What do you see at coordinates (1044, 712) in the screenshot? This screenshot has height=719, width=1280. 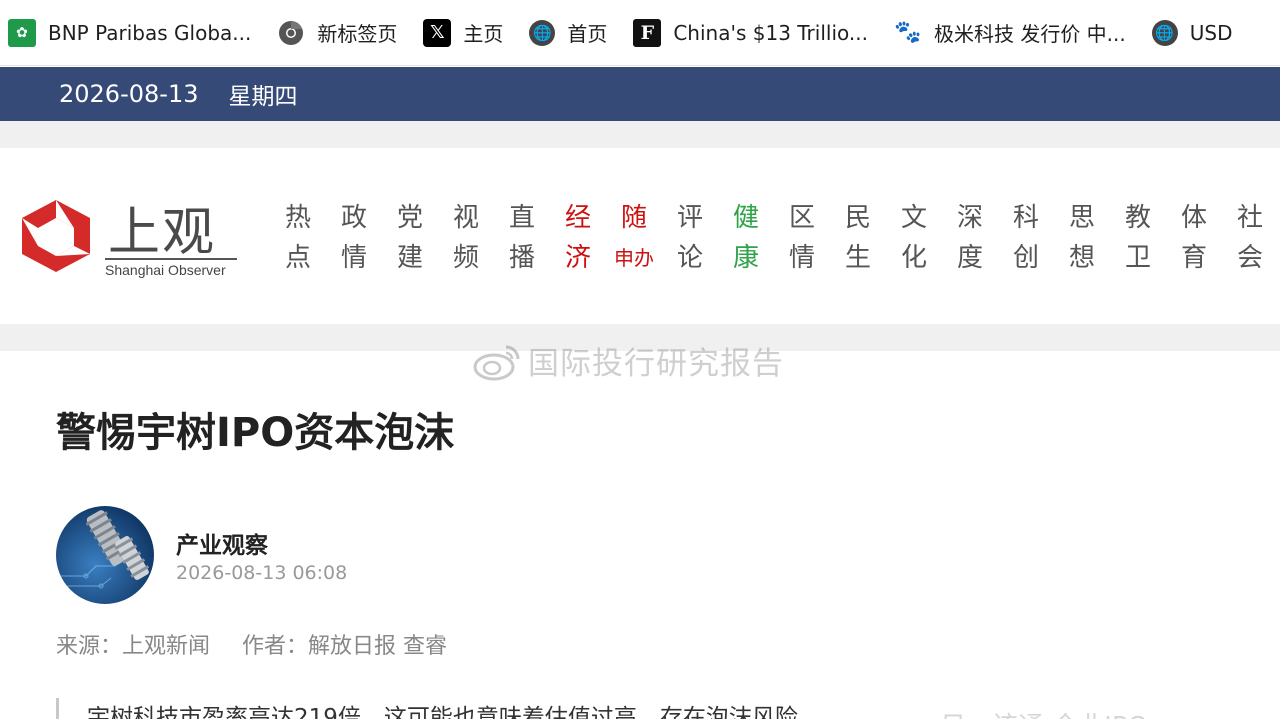 I see `summary-overflow-text: 日，该通 企业IPO` at bounding box center [1044, 712].